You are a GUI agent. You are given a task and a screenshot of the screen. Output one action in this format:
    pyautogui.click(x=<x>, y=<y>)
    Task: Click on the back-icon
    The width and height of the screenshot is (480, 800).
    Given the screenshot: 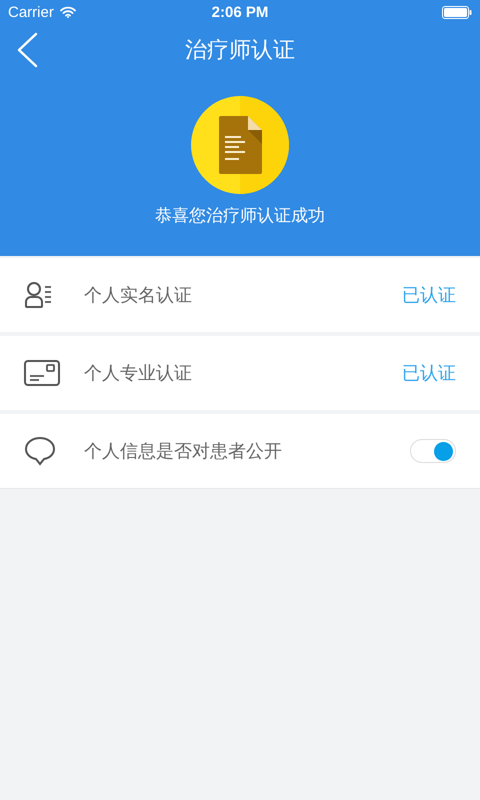 What is the action you would take?
    pyautogui.click(x=27, y=50)
    